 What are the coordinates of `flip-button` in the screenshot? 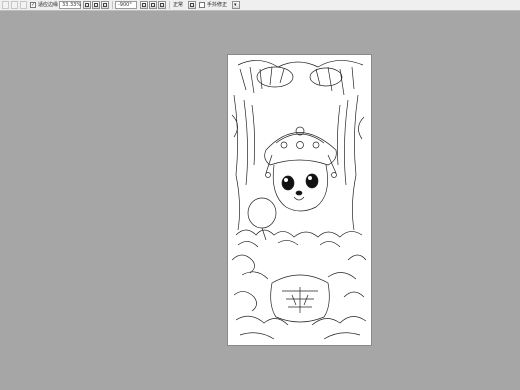 It's located at (192, 5).